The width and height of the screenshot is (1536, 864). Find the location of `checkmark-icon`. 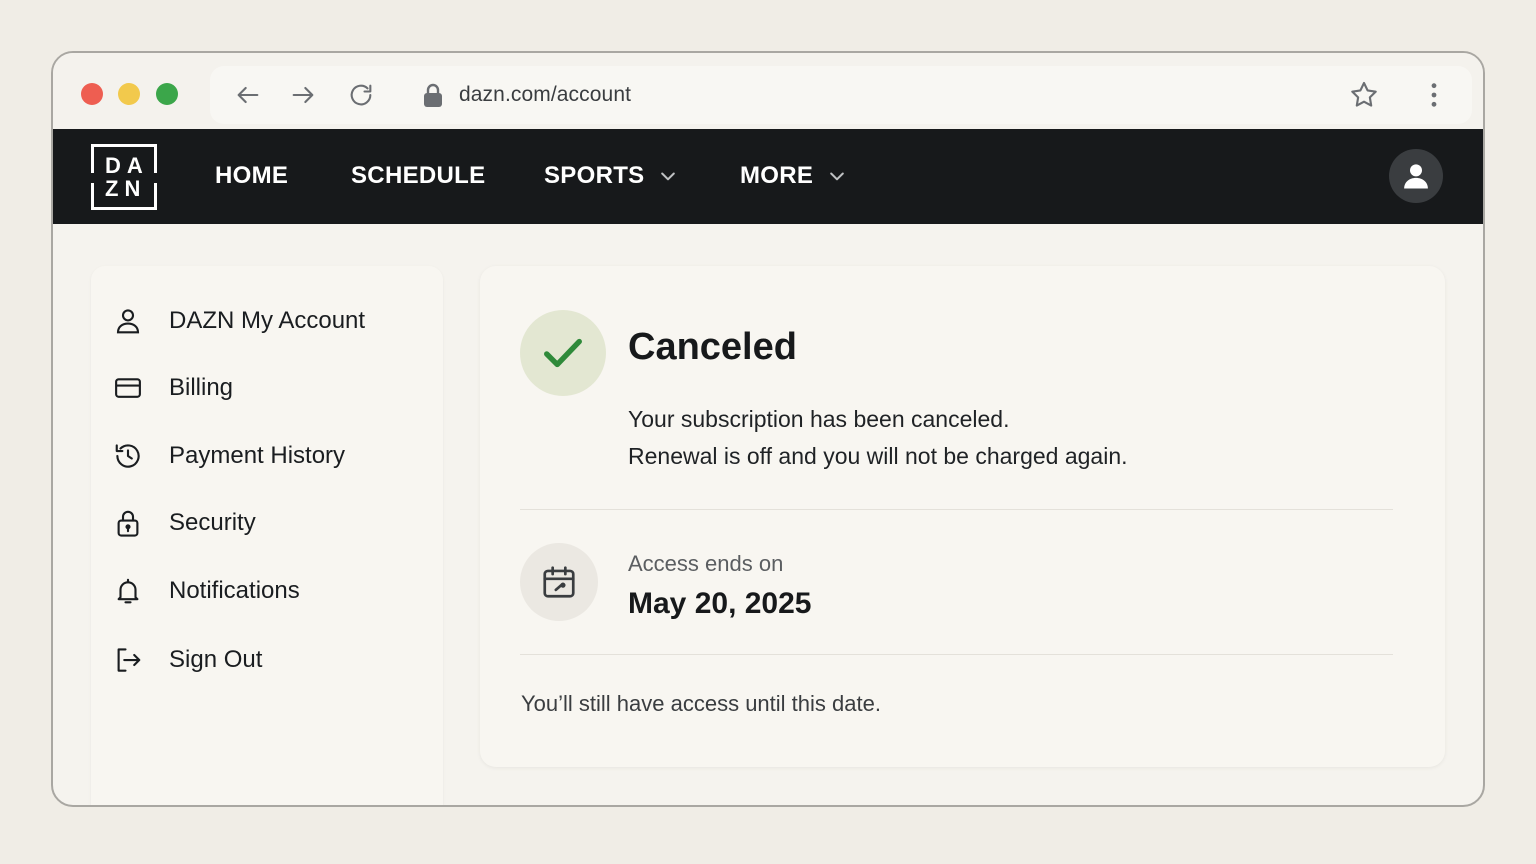

checkmark-icon is located at coordinates (563, 353).